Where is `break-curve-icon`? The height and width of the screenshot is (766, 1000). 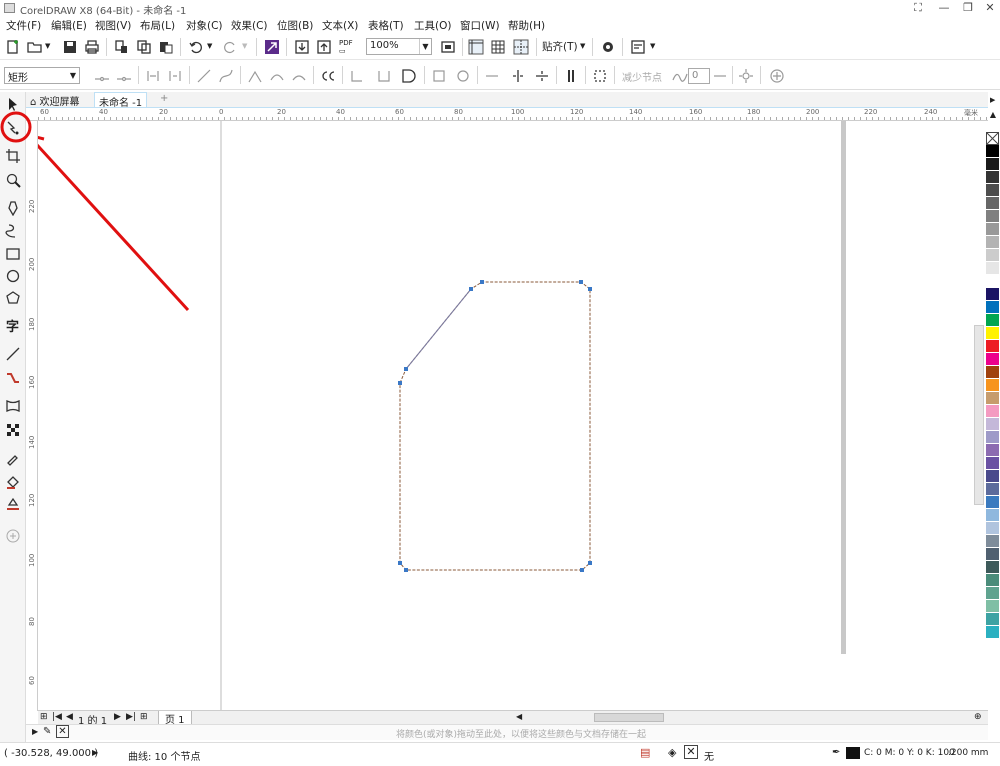
break-curve-icon is located at coordinates (175, 76).